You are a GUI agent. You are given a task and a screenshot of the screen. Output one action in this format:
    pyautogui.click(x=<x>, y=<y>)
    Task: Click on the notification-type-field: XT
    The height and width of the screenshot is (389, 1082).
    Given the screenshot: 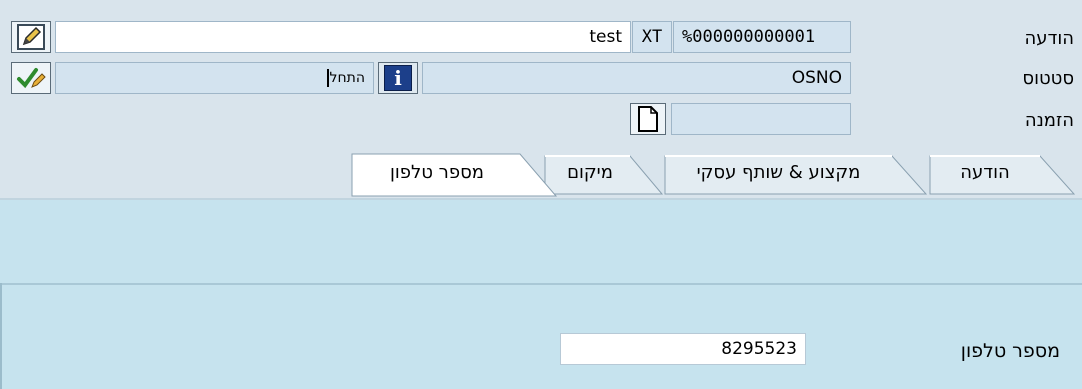 What is the action you would take?
    pyautogui.click(x=652, y=37)
    